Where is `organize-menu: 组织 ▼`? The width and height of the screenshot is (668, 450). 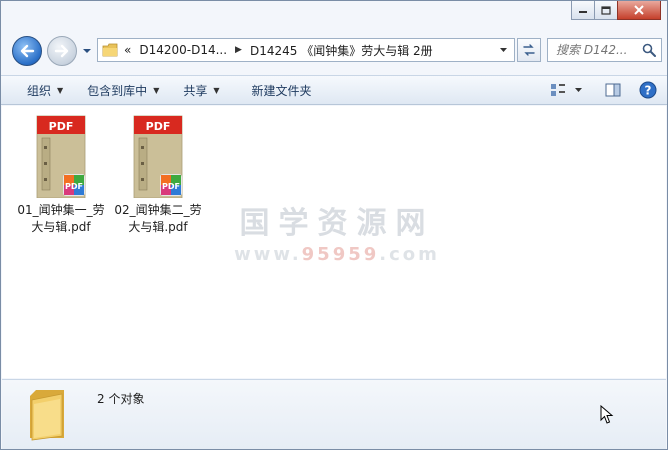 organize-menu: 组织 ▼ is located at coordinates (38, 90).